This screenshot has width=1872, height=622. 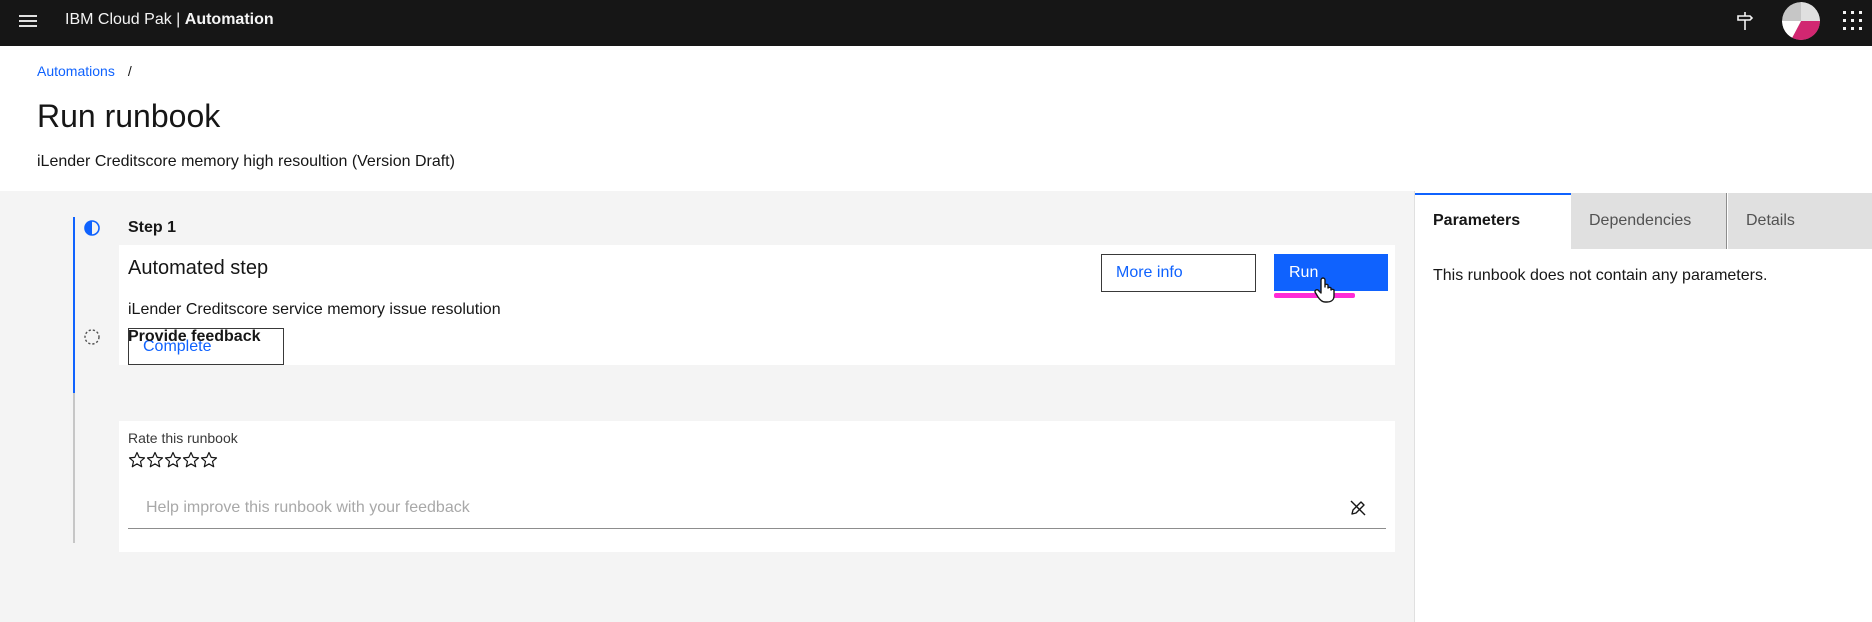 I want to click on tab-parameters: Parameters, so click(x=1493, y=221).